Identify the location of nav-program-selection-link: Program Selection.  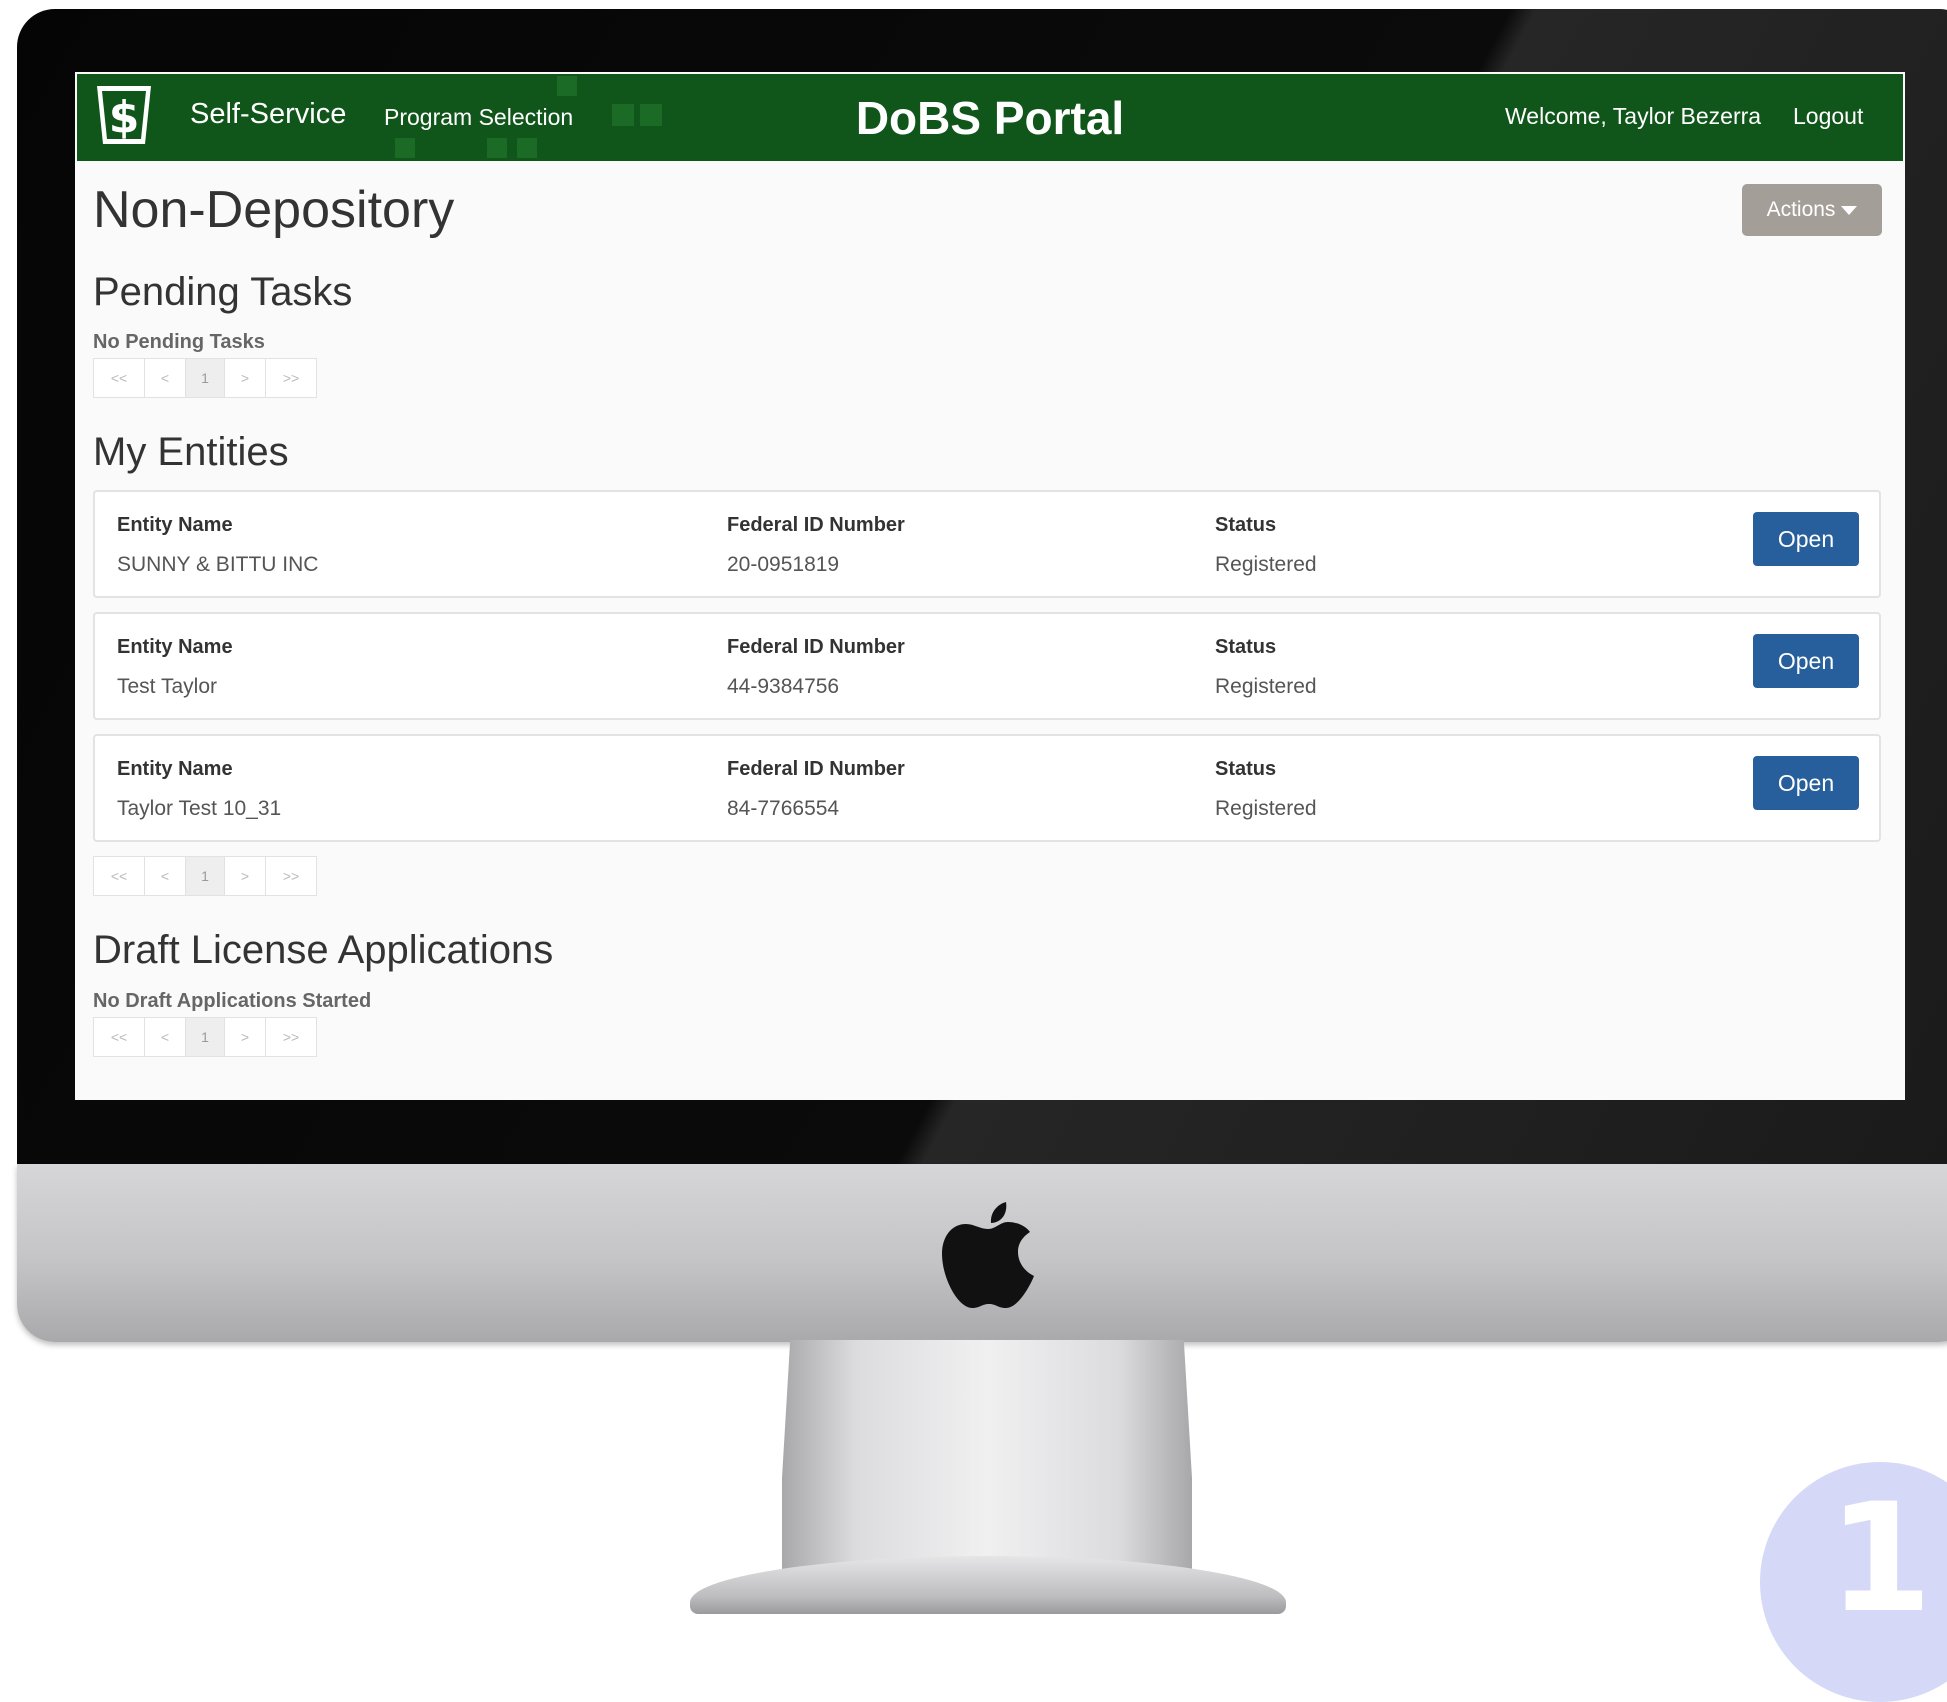
(478, 117).